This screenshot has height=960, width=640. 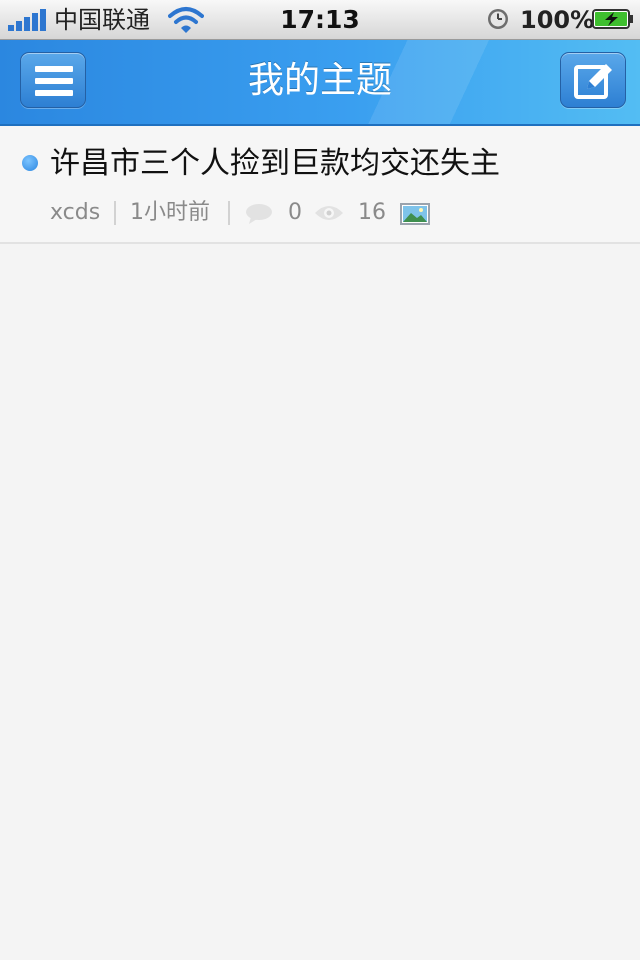 I want to click on compose-button, so click(x=593, y=80).